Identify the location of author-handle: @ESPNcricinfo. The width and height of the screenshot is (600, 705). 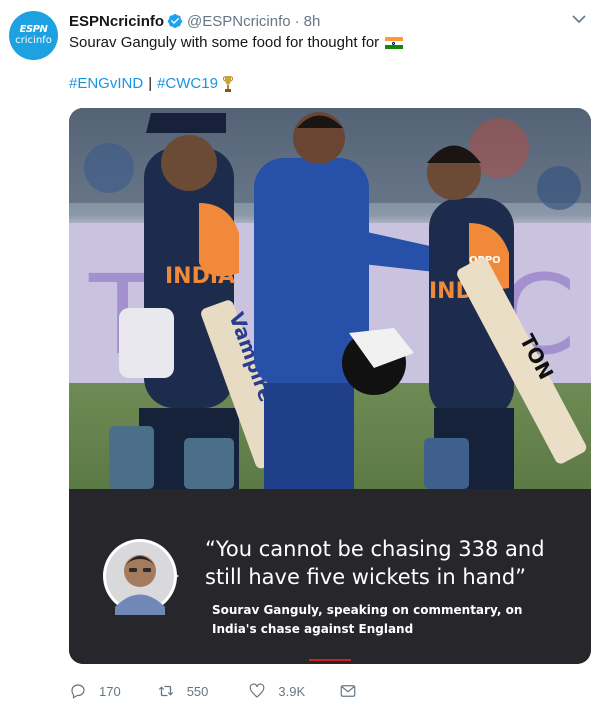
(239, 21).